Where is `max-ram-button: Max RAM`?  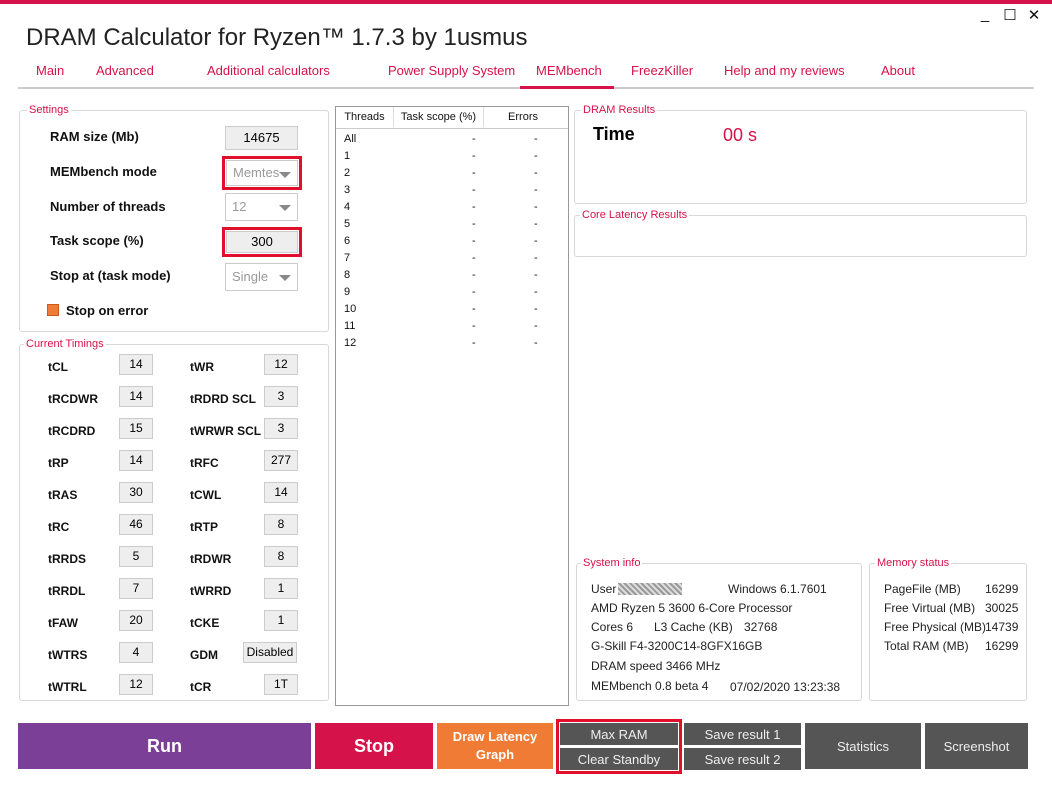
max-ram-button: Max RAM is located at coordinates (619, 734).